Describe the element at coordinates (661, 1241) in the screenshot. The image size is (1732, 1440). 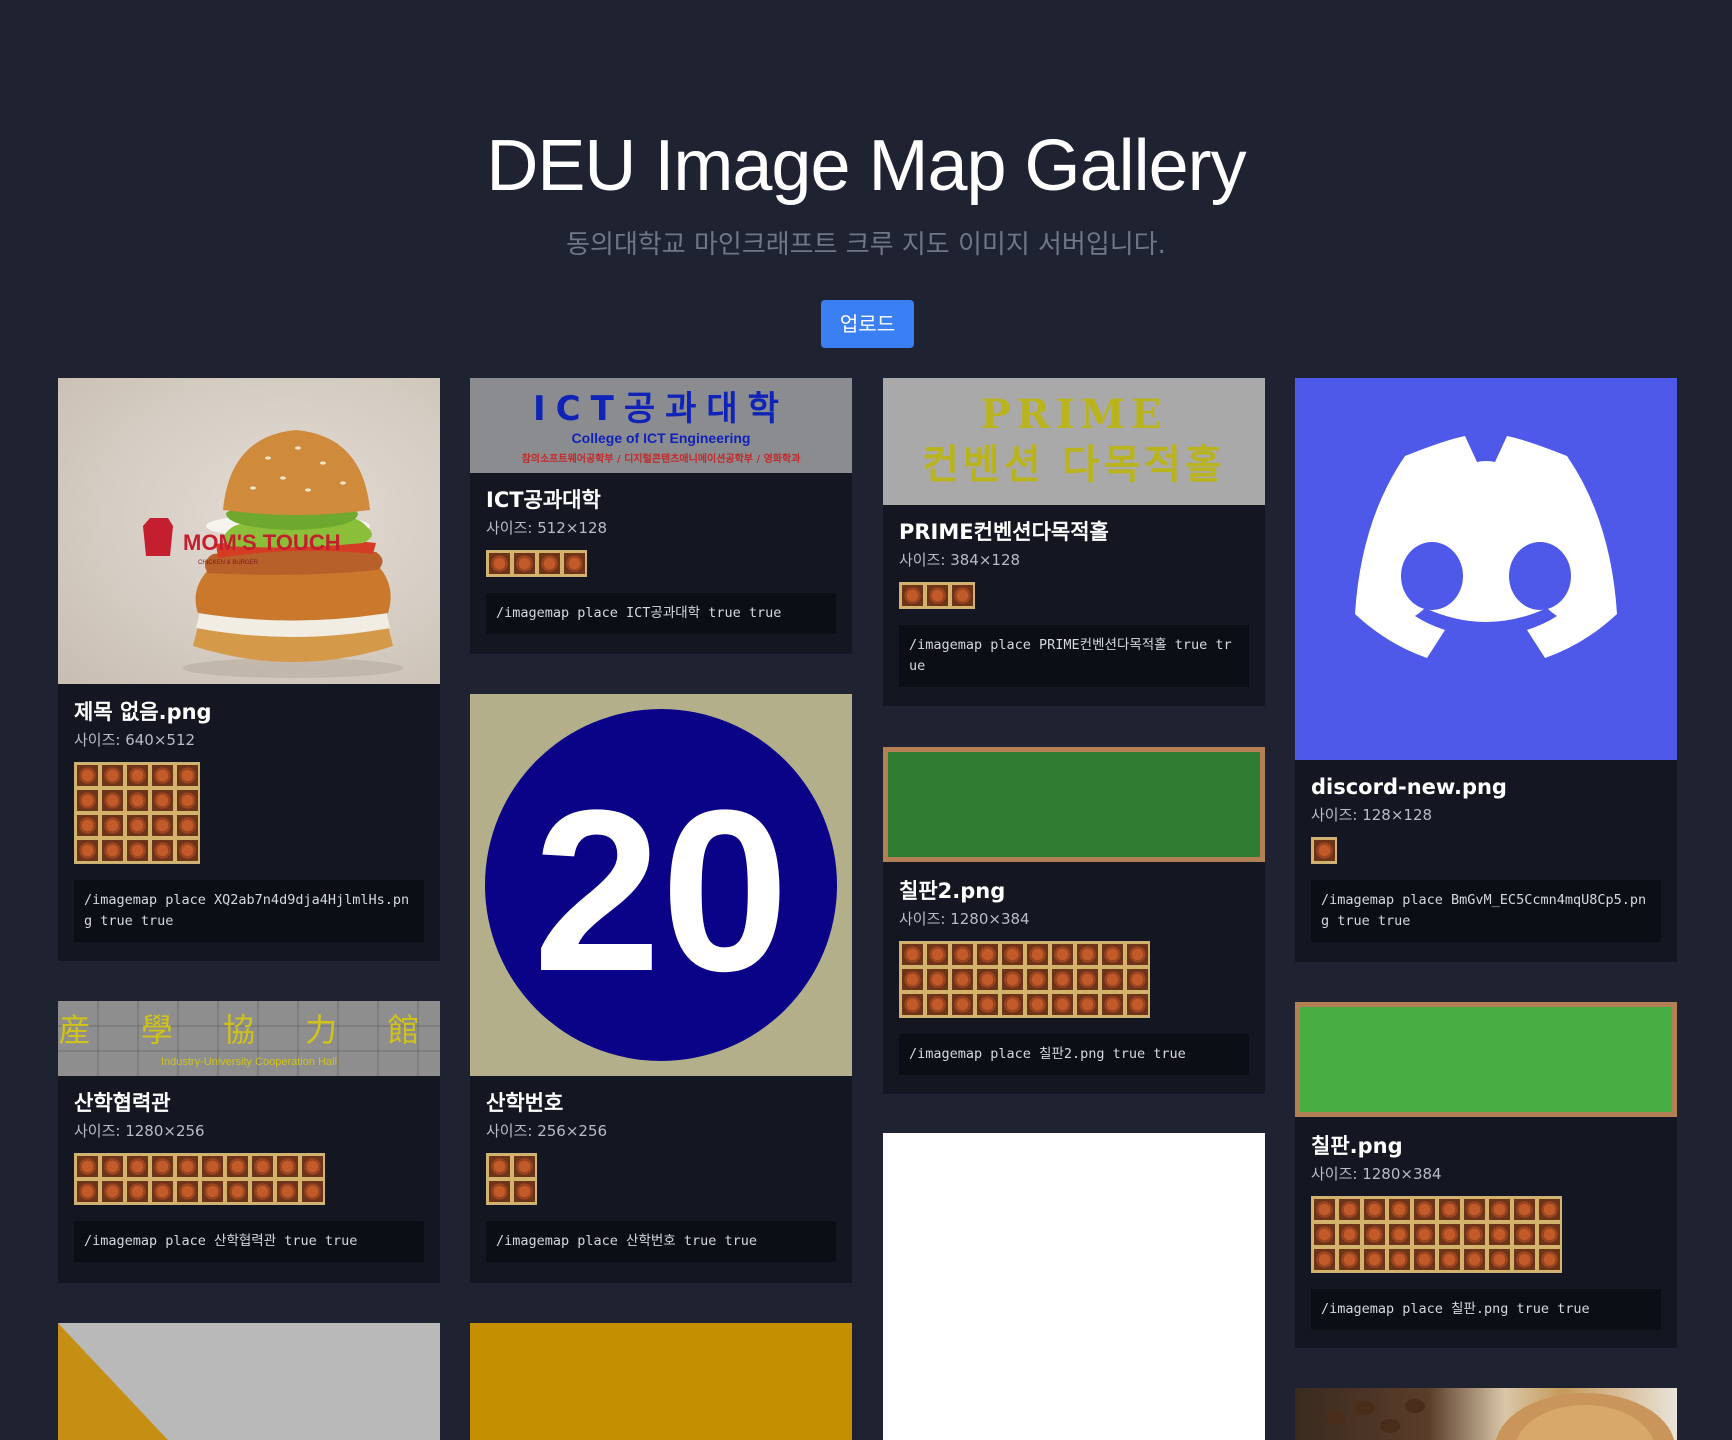
I see `command-text: /imagemap place 산학번호 true true` at that location.